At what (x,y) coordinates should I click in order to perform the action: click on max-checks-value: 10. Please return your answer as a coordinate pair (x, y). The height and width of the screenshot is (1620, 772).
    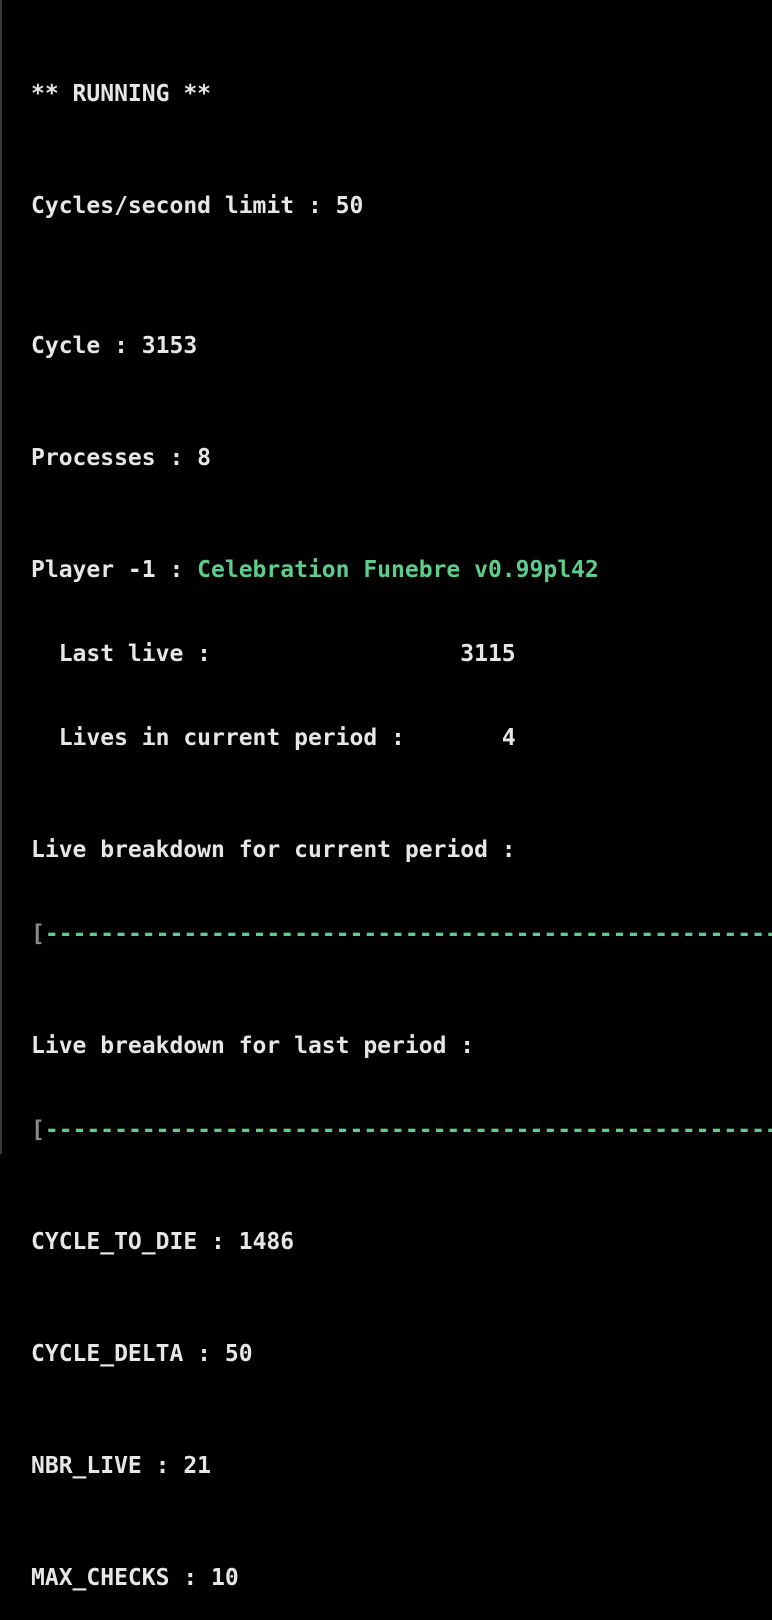
    Looking at the image, I should click on (225, 1578).